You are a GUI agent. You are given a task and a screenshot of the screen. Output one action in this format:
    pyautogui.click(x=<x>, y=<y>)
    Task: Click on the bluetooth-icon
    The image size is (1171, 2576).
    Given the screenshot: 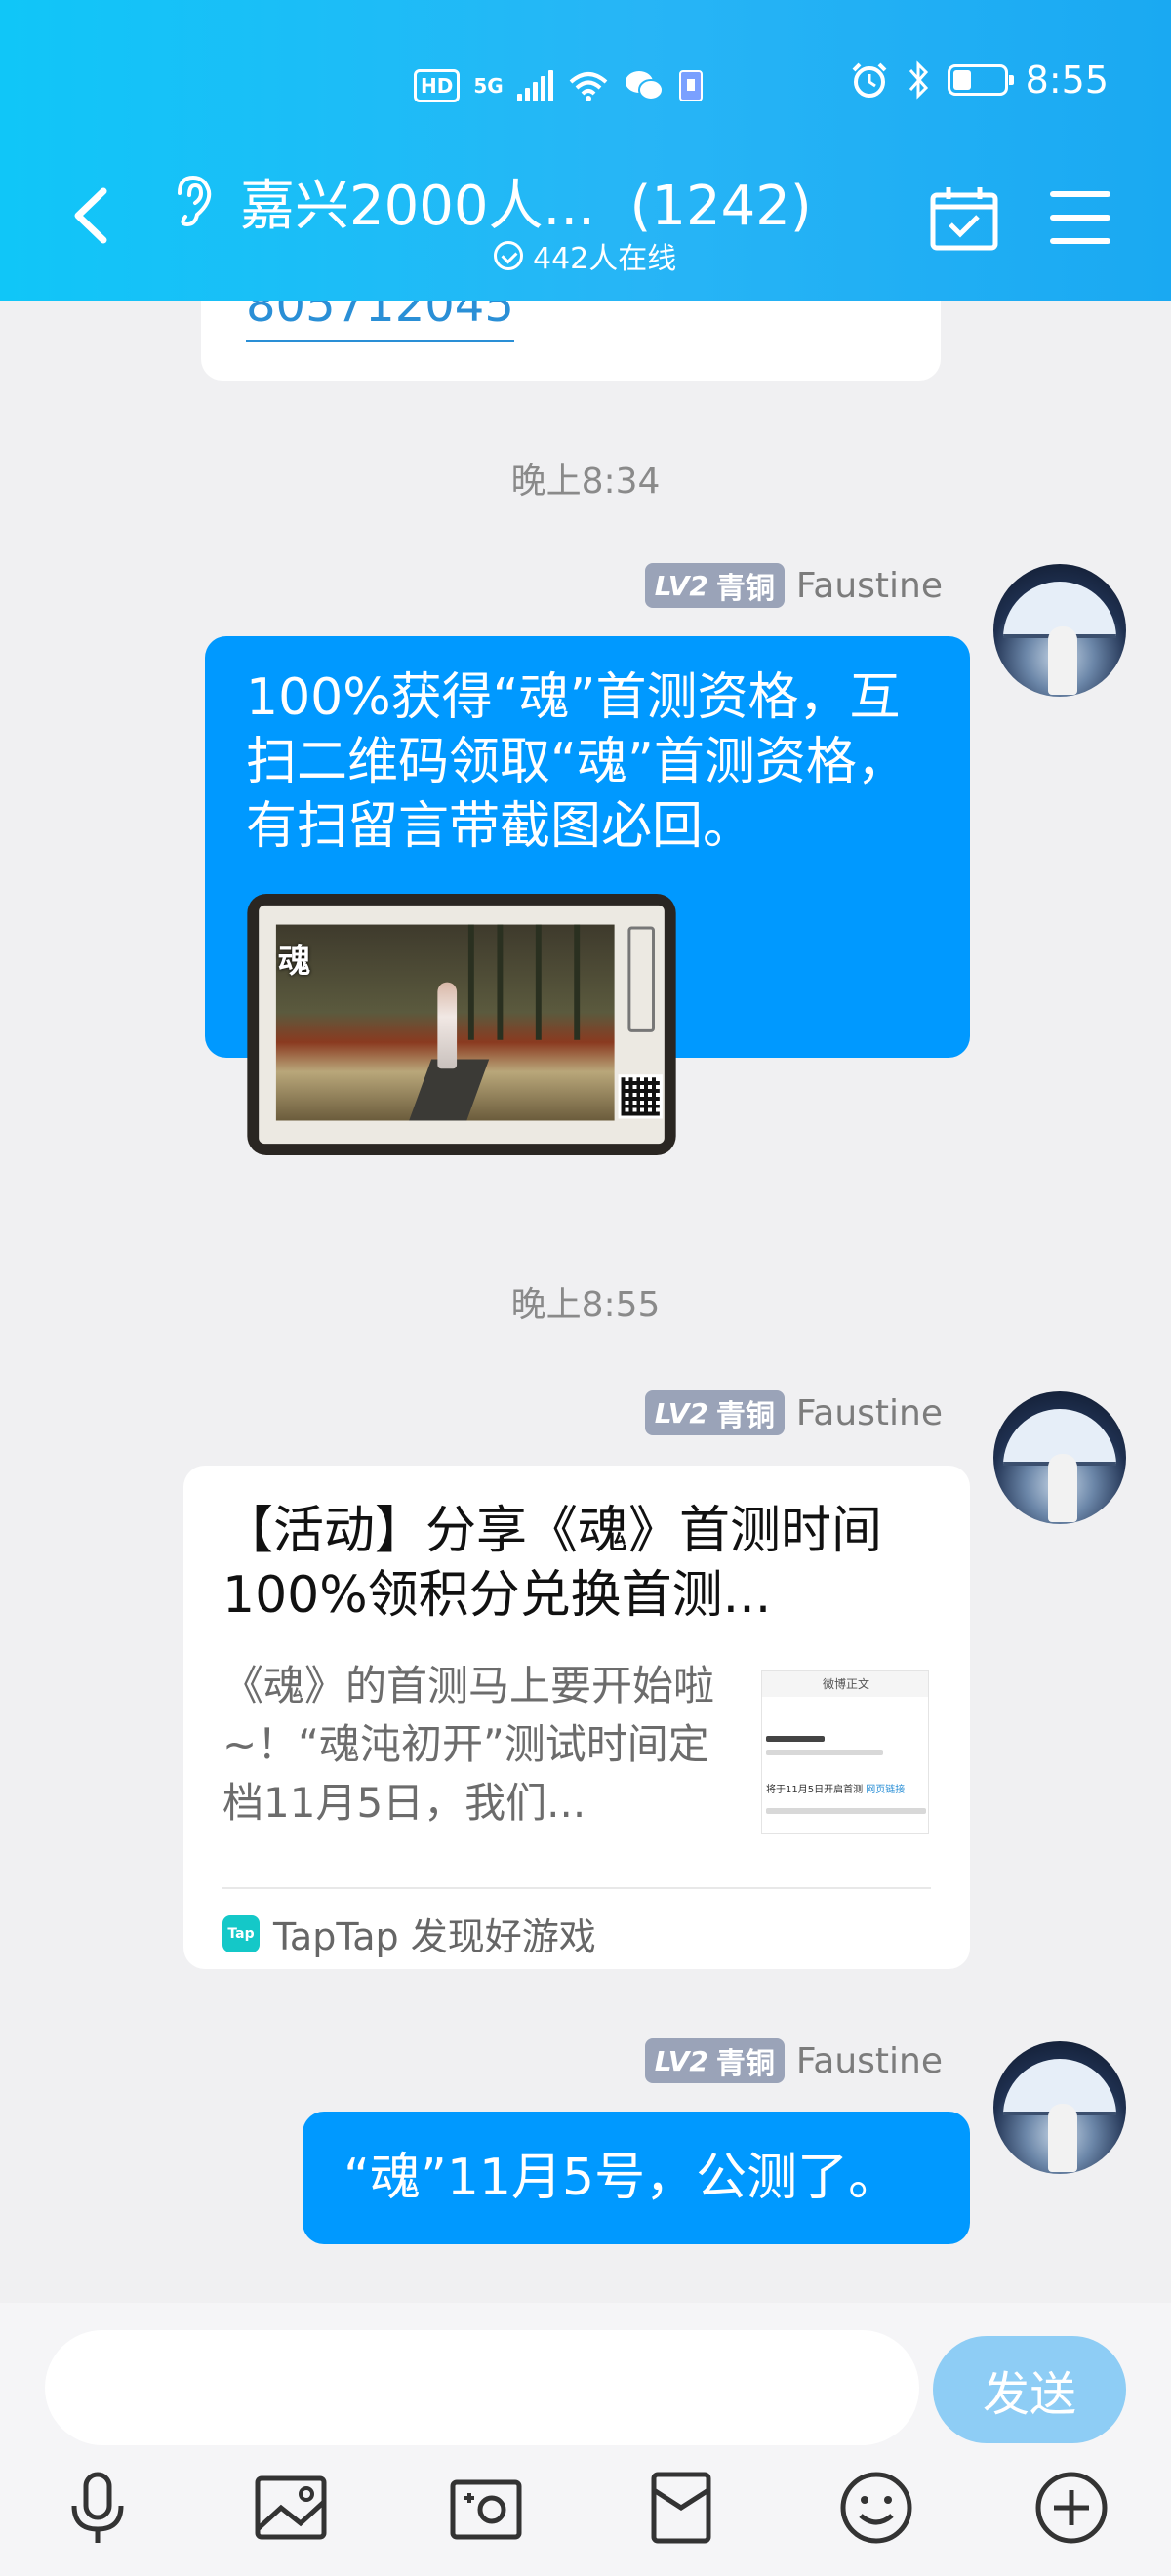 What is the action you would take?
    pyautogui.click(x=918, y=80)
    